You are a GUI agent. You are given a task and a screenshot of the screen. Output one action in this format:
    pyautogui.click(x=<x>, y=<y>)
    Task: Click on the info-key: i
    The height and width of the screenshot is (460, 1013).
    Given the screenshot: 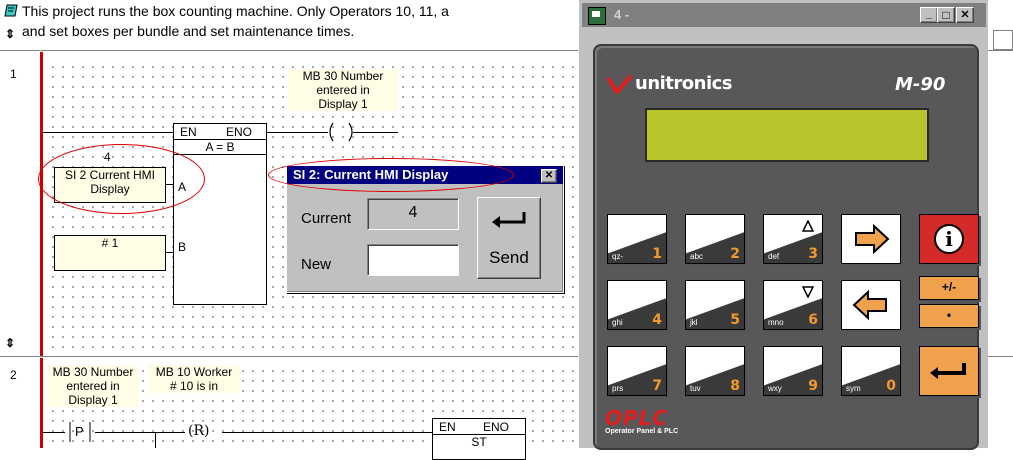 What is the action you would take?
    pyautogui.click(x=949, y=239)
    